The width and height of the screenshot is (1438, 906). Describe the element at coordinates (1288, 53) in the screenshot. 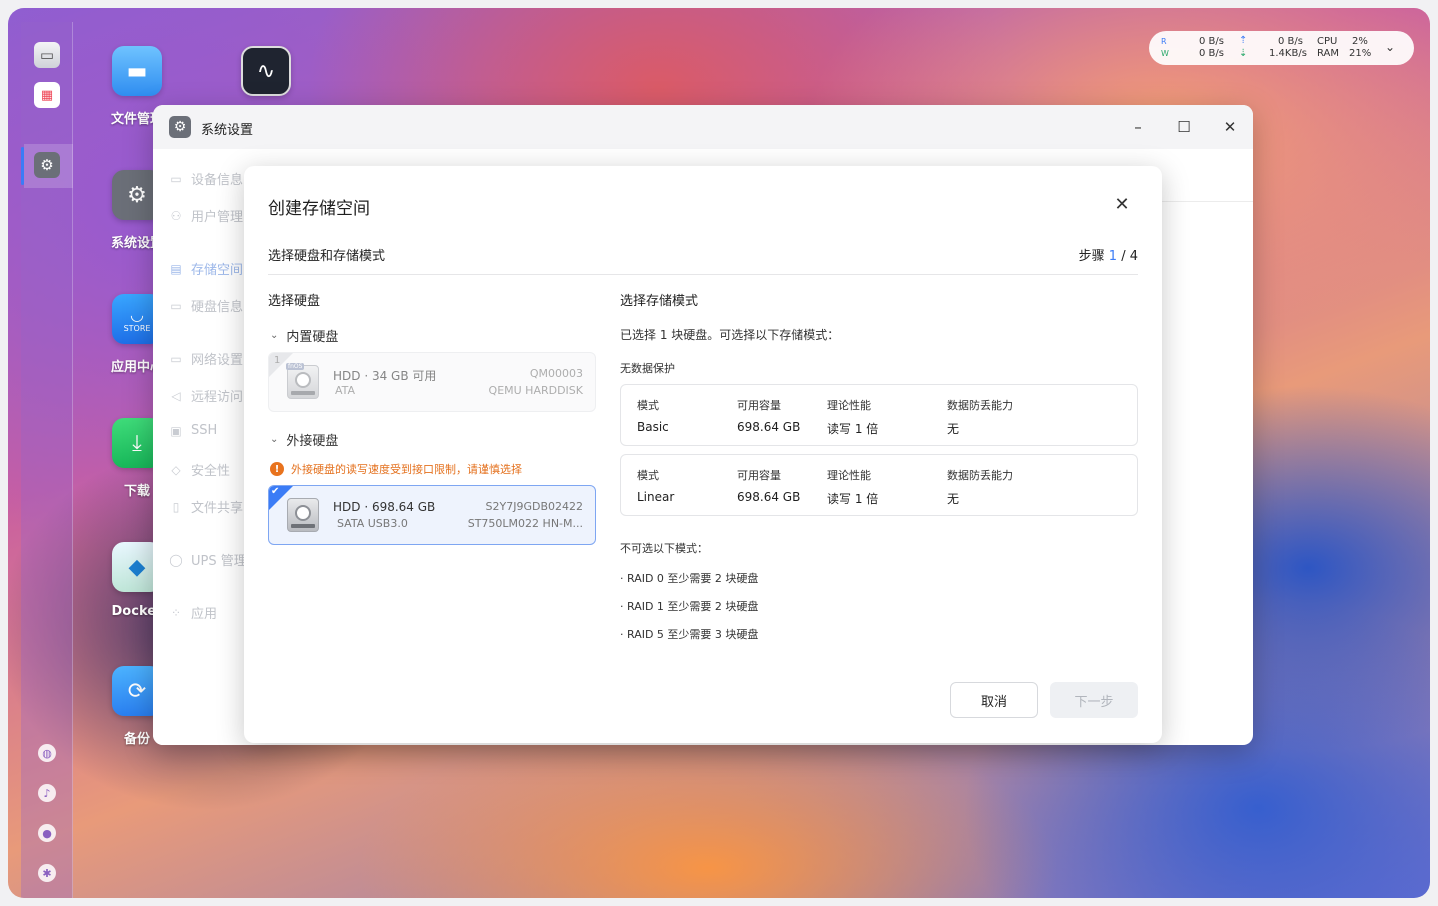

I see `net-down-value: 1.4KB/s` at that location.